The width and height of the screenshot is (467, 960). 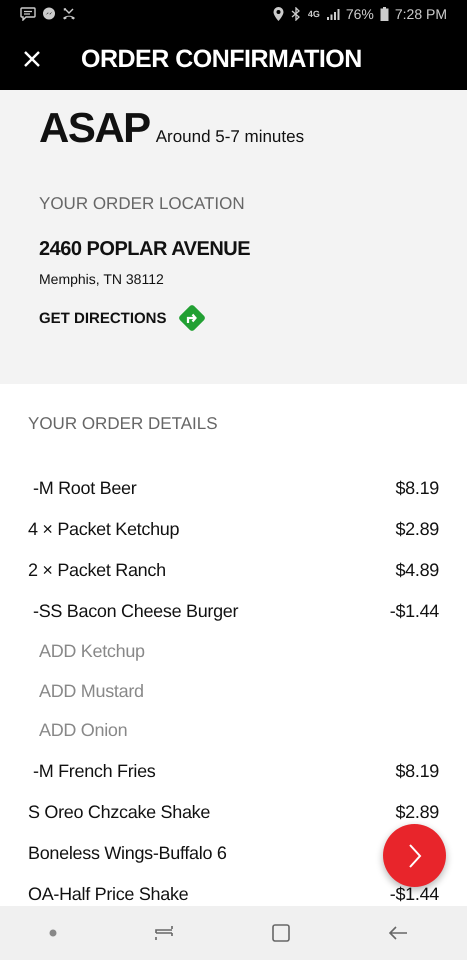 What do you see at coordinates (124, 318) in the screenshot?
I see `directions-link: GET DIRECTIONS` at bounding box center [124, 318].